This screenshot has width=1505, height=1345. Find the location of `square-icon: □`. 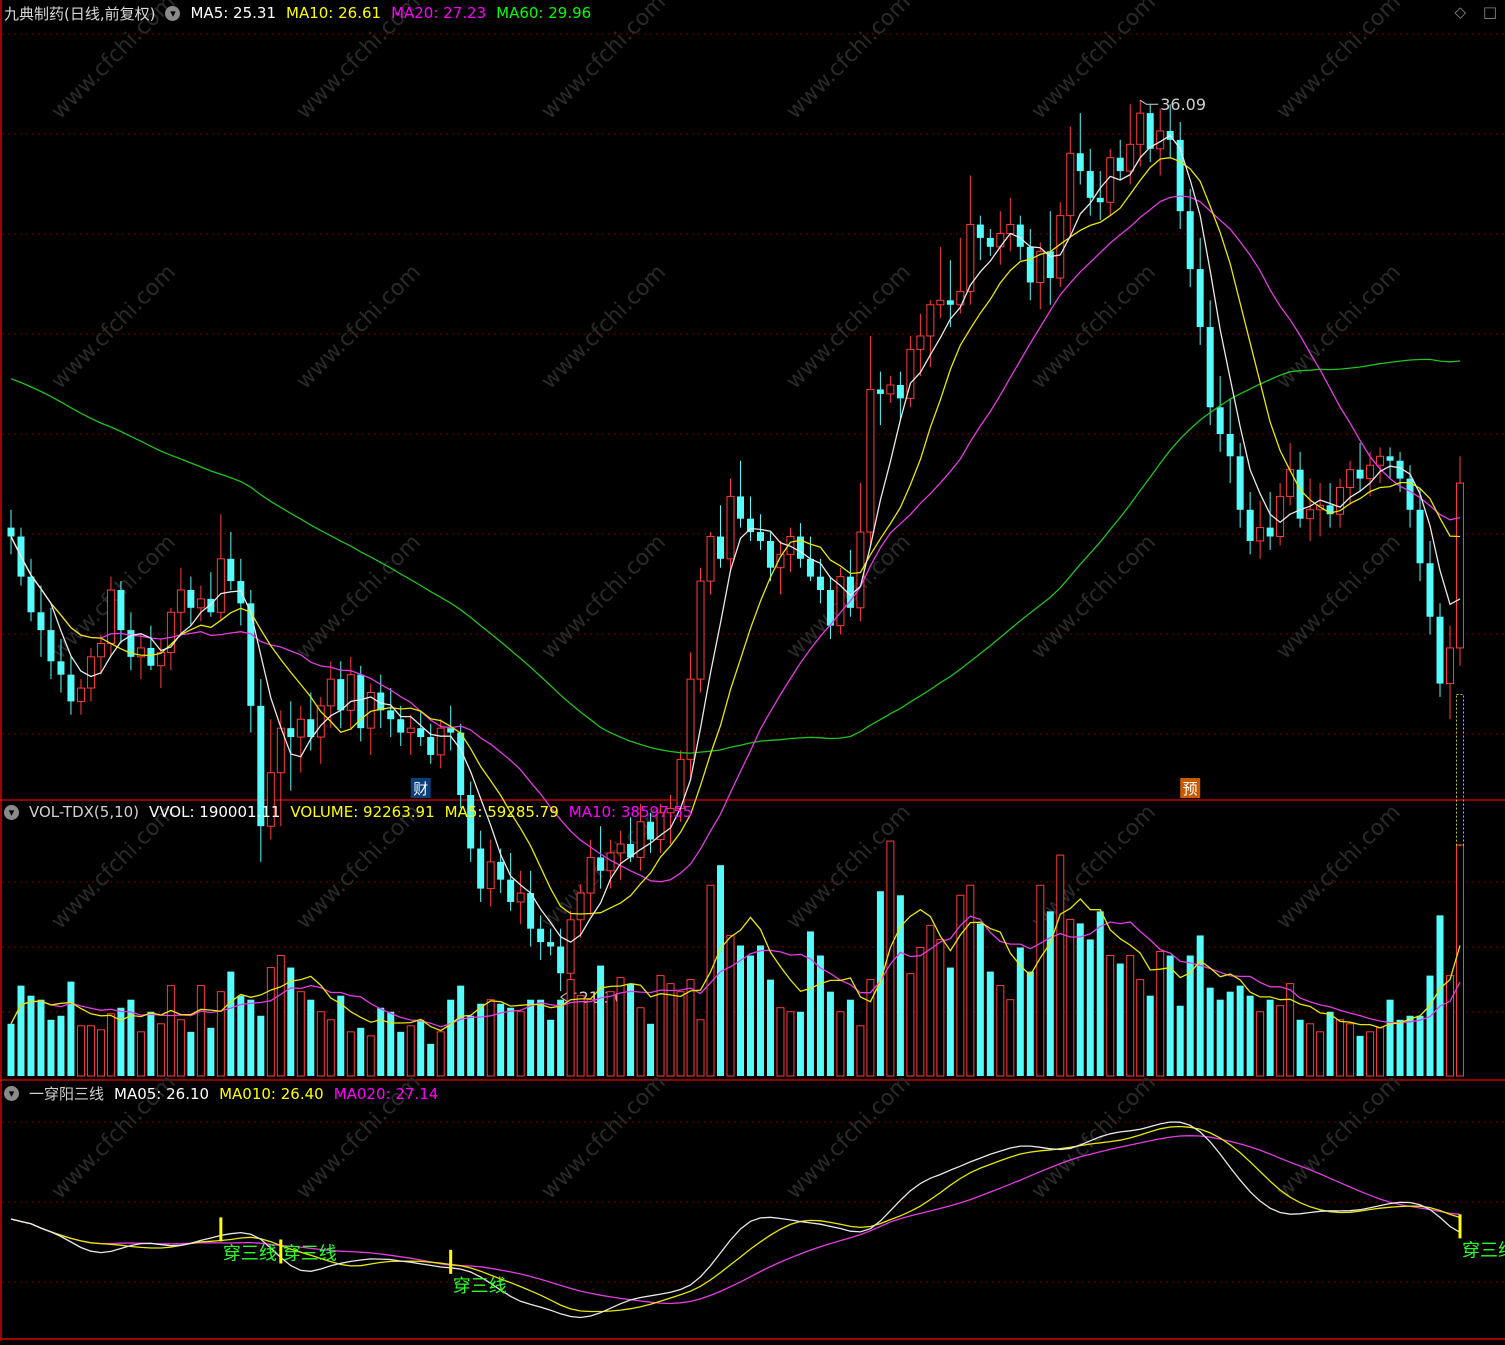

square-icon: □ is located at coordinates (1490, 12).